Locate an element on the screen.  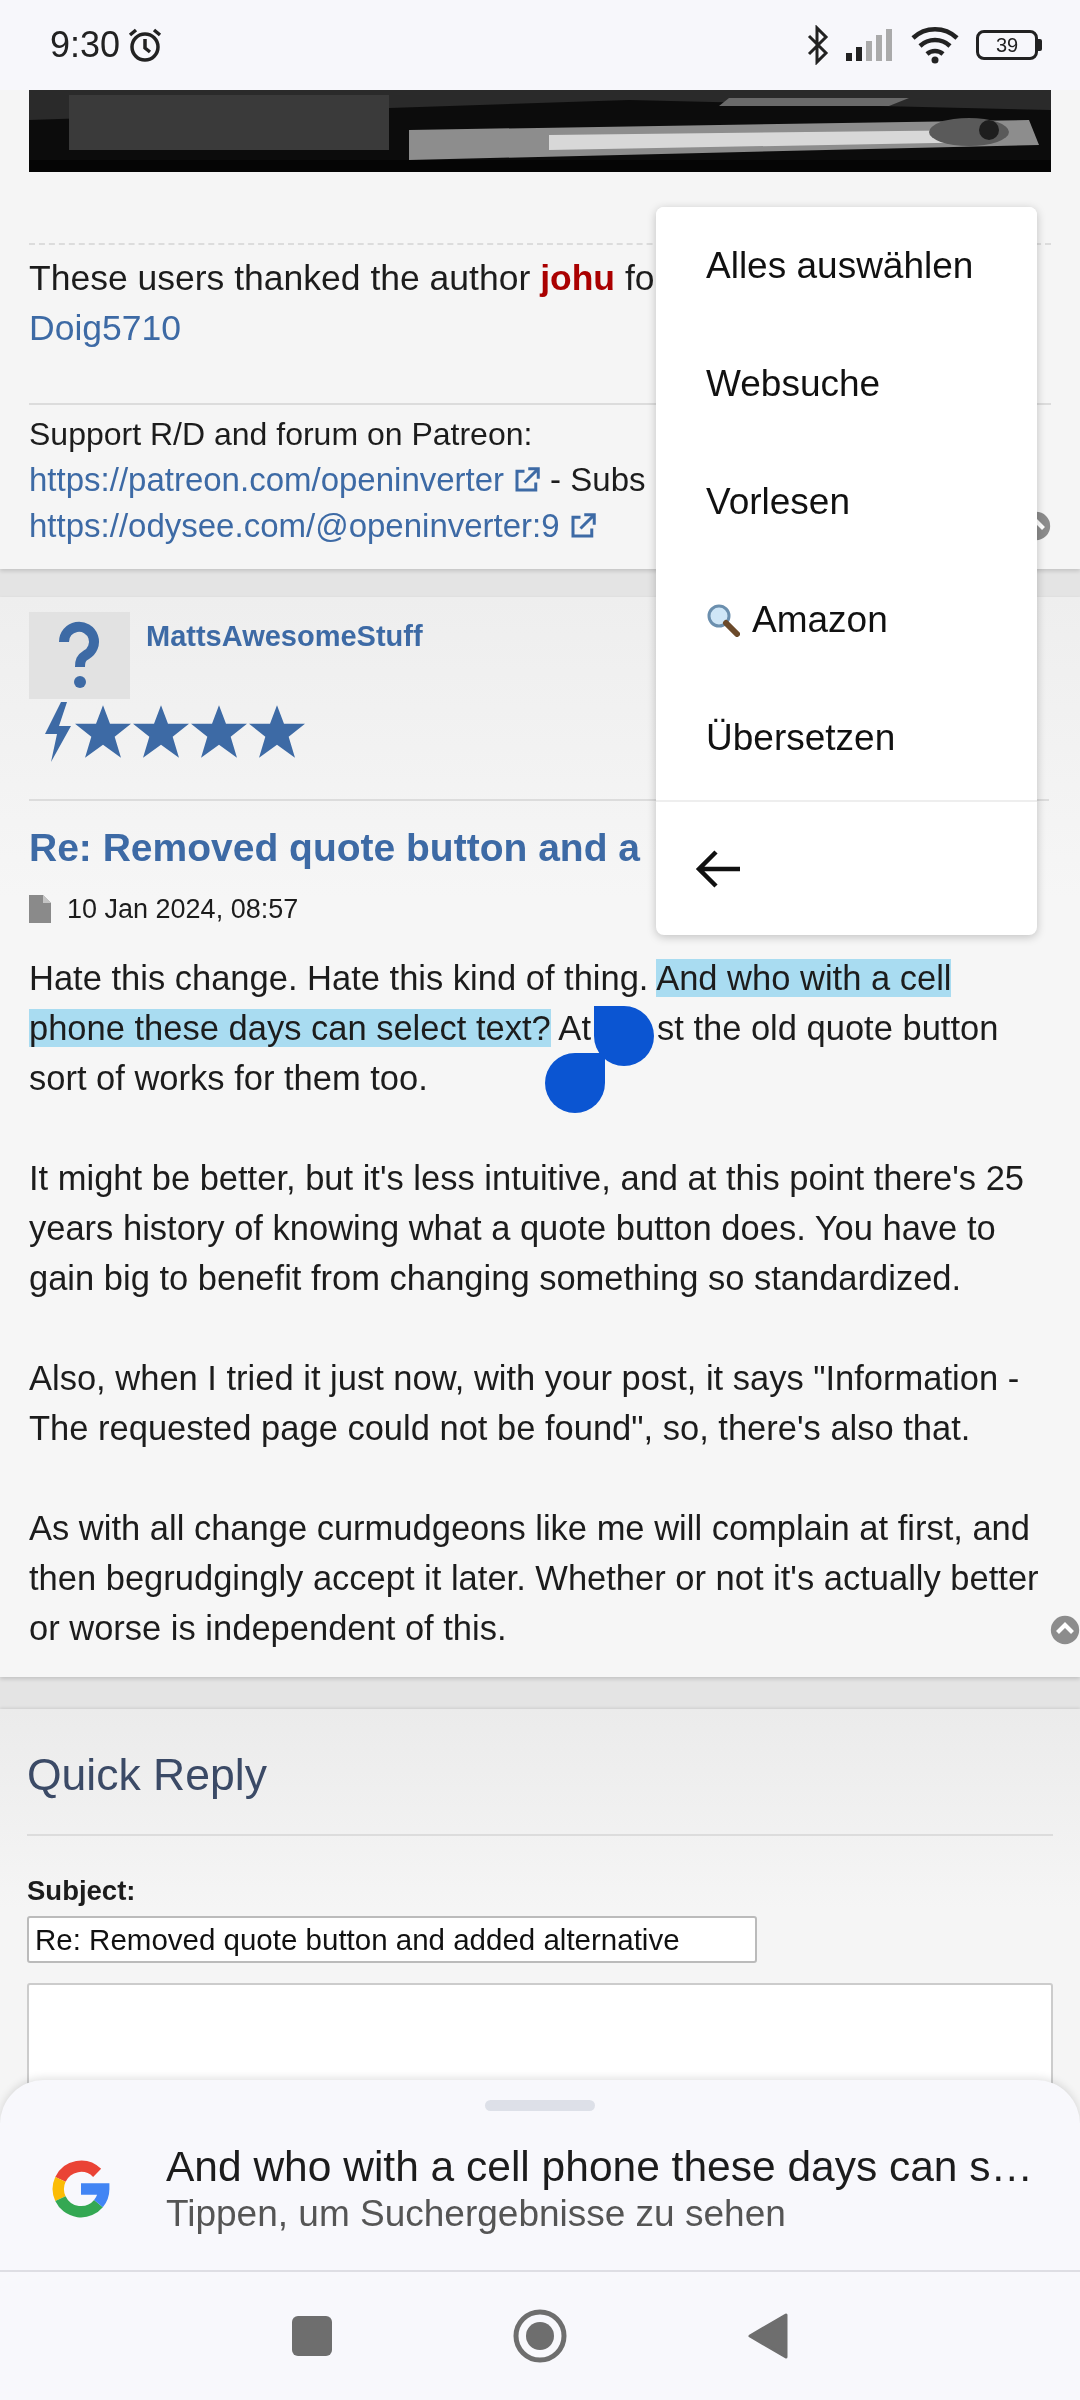
clock-time: 9:30 is located at coordinates (85, 45).